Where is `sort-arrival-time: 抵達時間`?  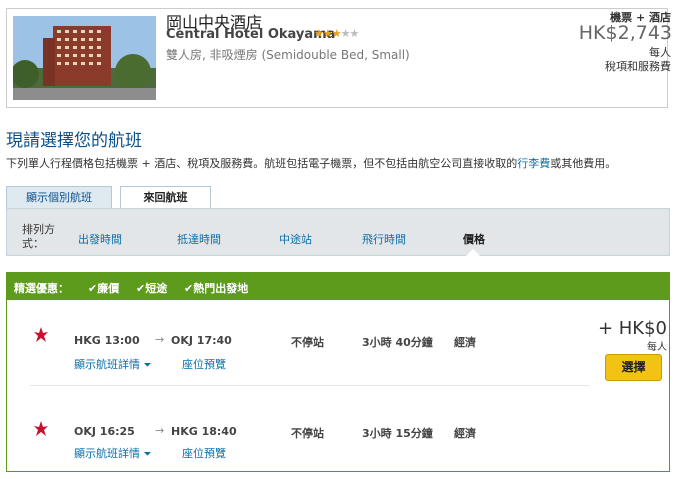
sort-arrival-time: 抵達時間 is located at coordinates (199, 239).